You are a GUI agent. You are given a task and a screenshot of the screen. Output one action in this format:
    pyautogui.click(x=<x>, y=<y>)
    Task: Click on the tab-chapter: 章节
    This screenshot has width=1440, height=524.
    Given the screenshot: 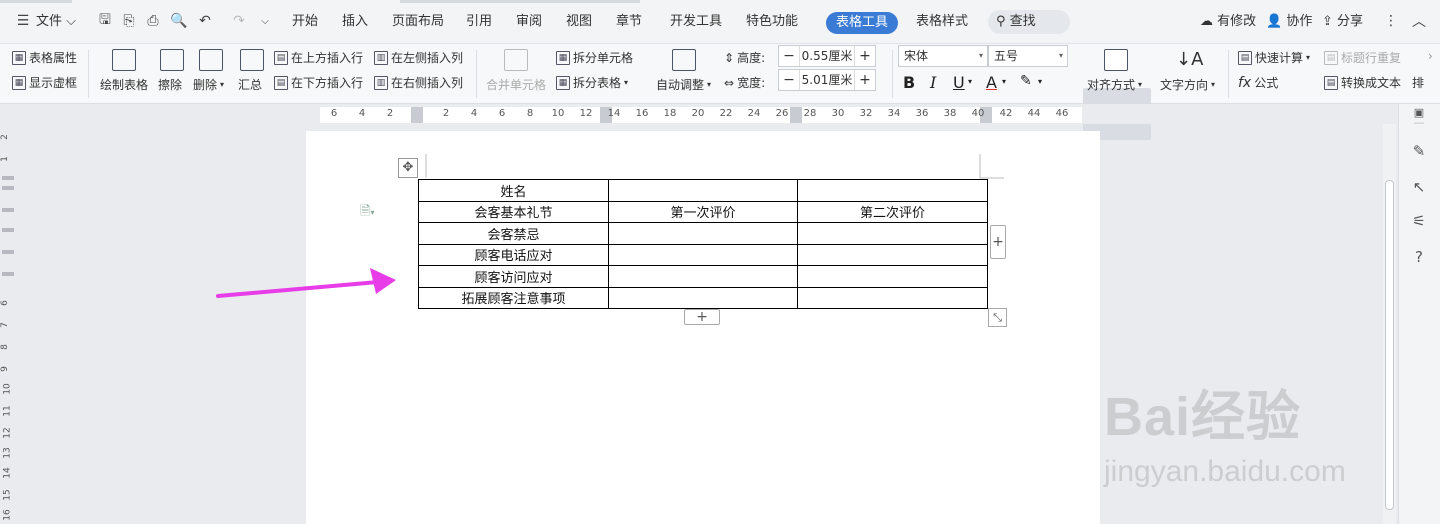 What is the action you would take?
    pyautogui.click(x=629, y=22)
    